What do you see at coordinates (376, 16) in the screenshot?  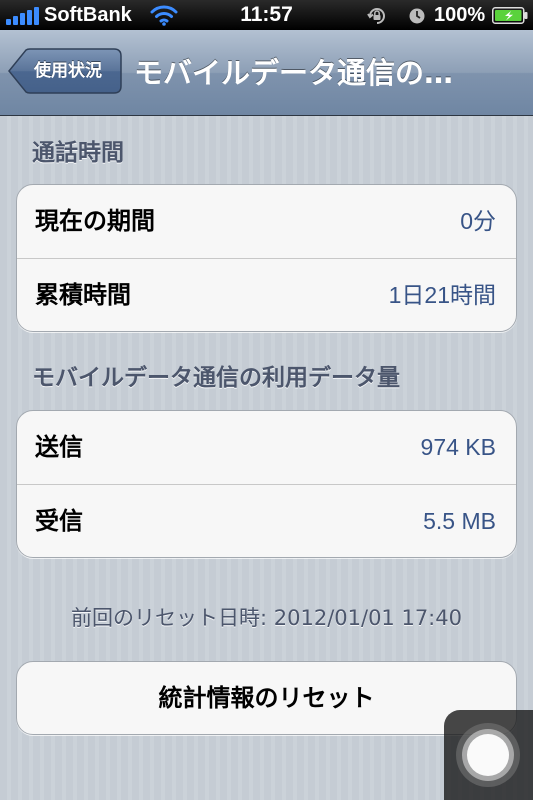 I see `rotation-lock-icon` at bounding box center [376, 16].